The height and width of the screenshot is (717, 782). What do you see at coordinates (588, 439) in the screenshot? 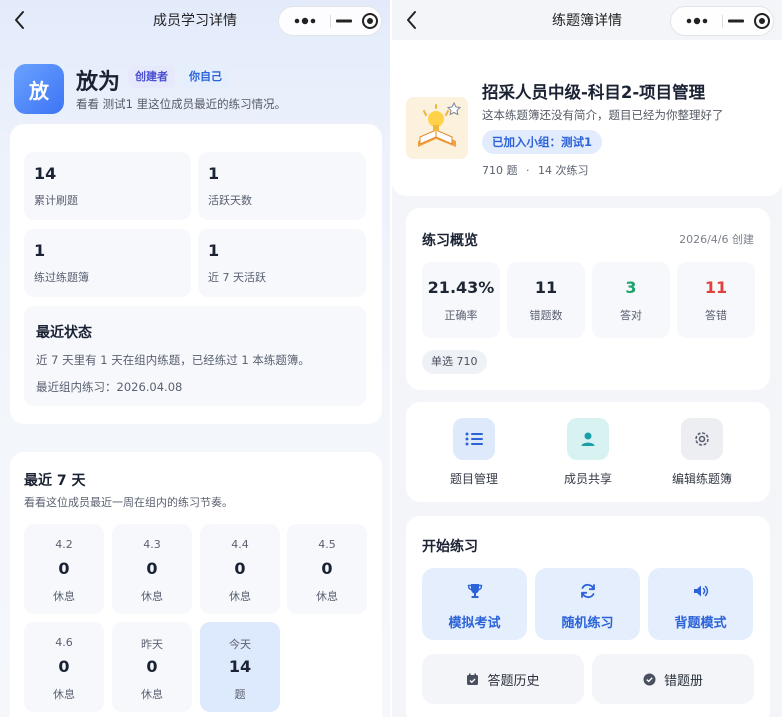
I see `user-icon` at bounding box center [588, 439].